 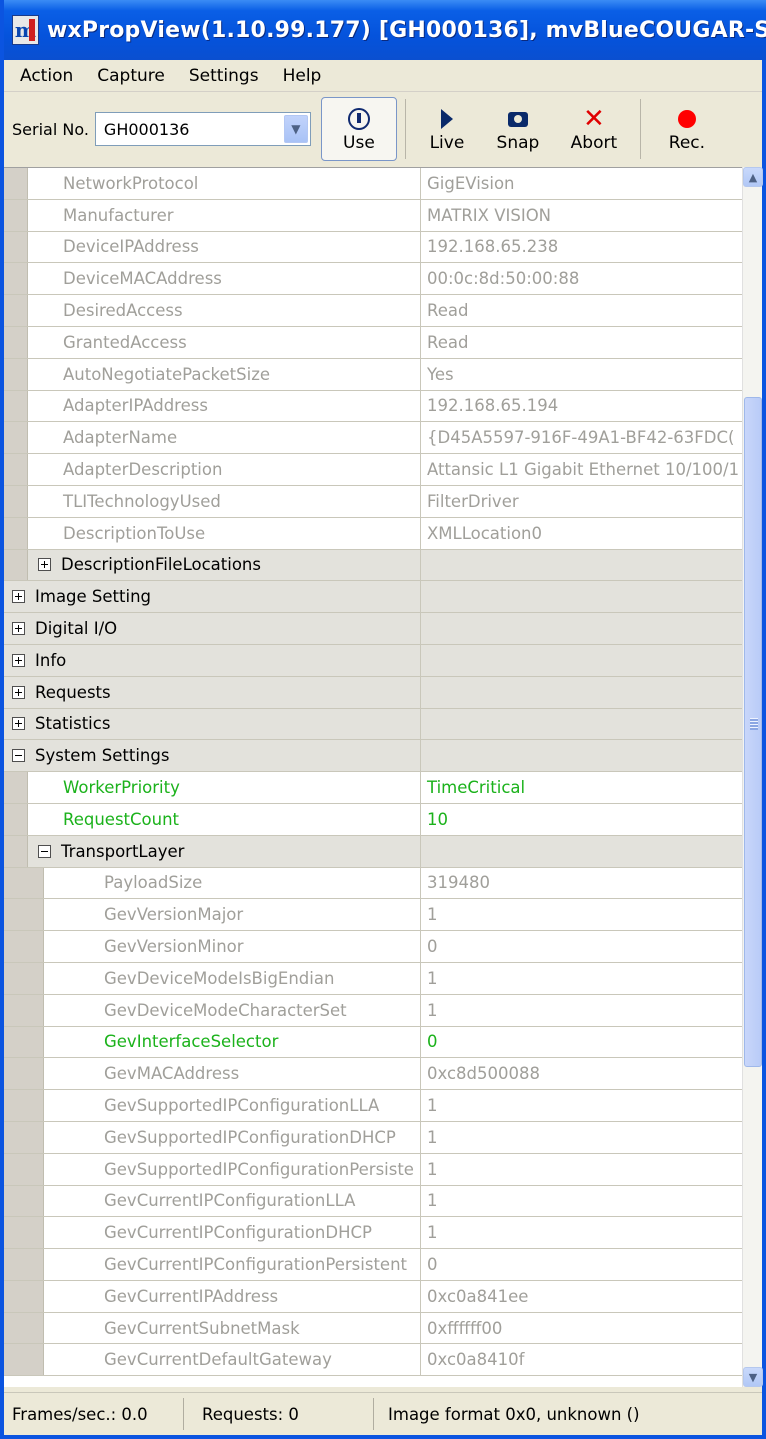 What do you see at coordinates (224, 851) in the screenshot?
I see `property-name: TransportLayer` at bounding box center [224, 851].